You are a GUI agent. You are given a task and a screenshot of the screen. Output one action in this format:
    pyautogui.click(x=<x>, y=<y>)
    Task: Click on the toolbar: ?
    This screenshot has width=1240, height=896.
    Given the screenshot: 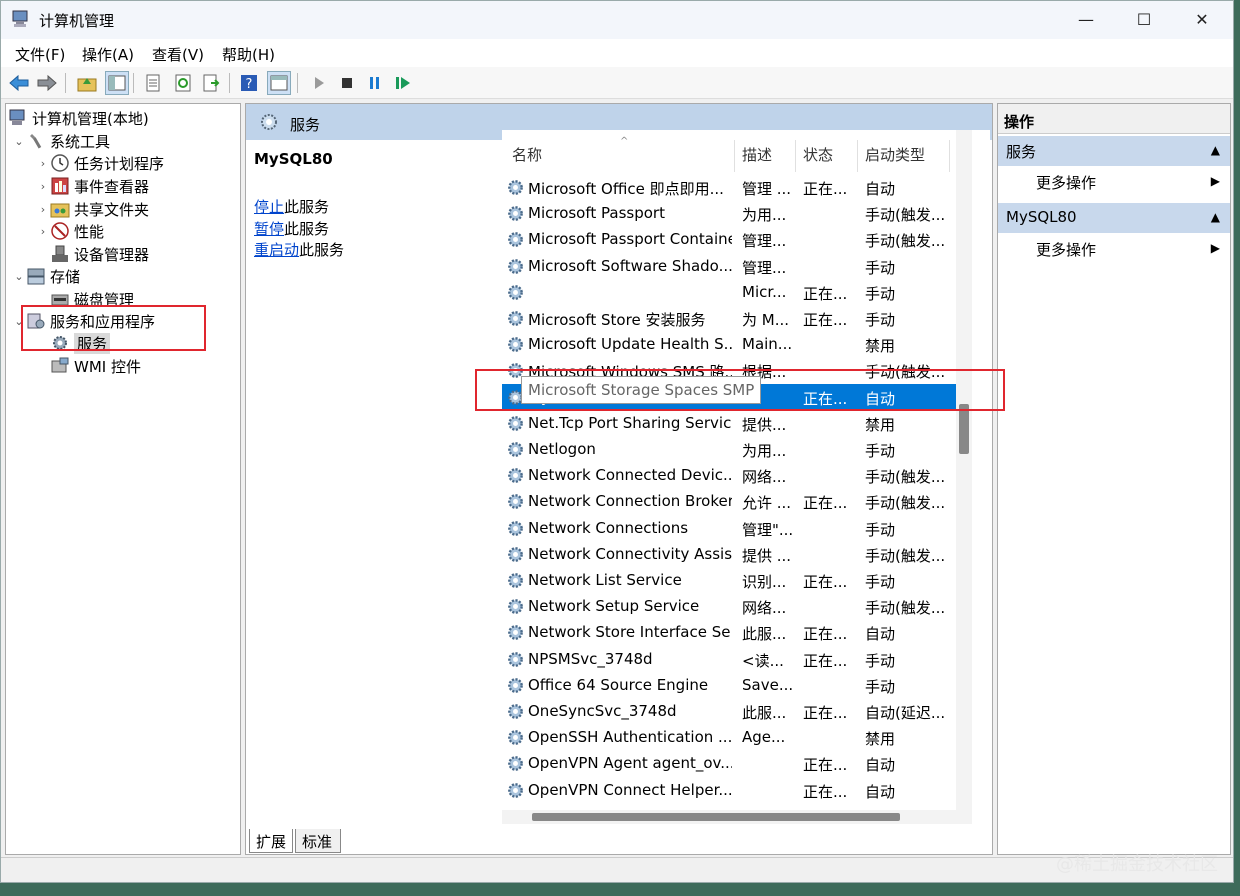 What is the action you would take?
    pyautogui.click(x=617, y=83)
    